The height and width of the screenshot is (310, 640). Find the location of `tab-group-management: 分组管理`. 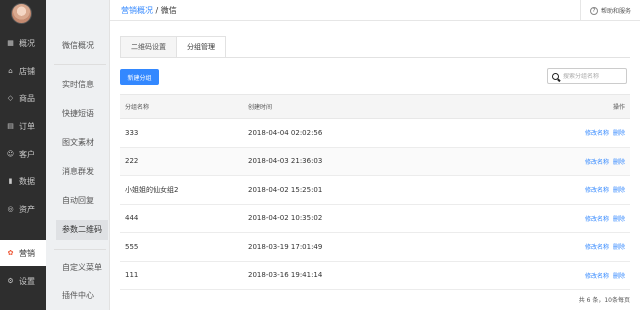

tab-group-management: 分组管理 is located at coordinates (201, 47).